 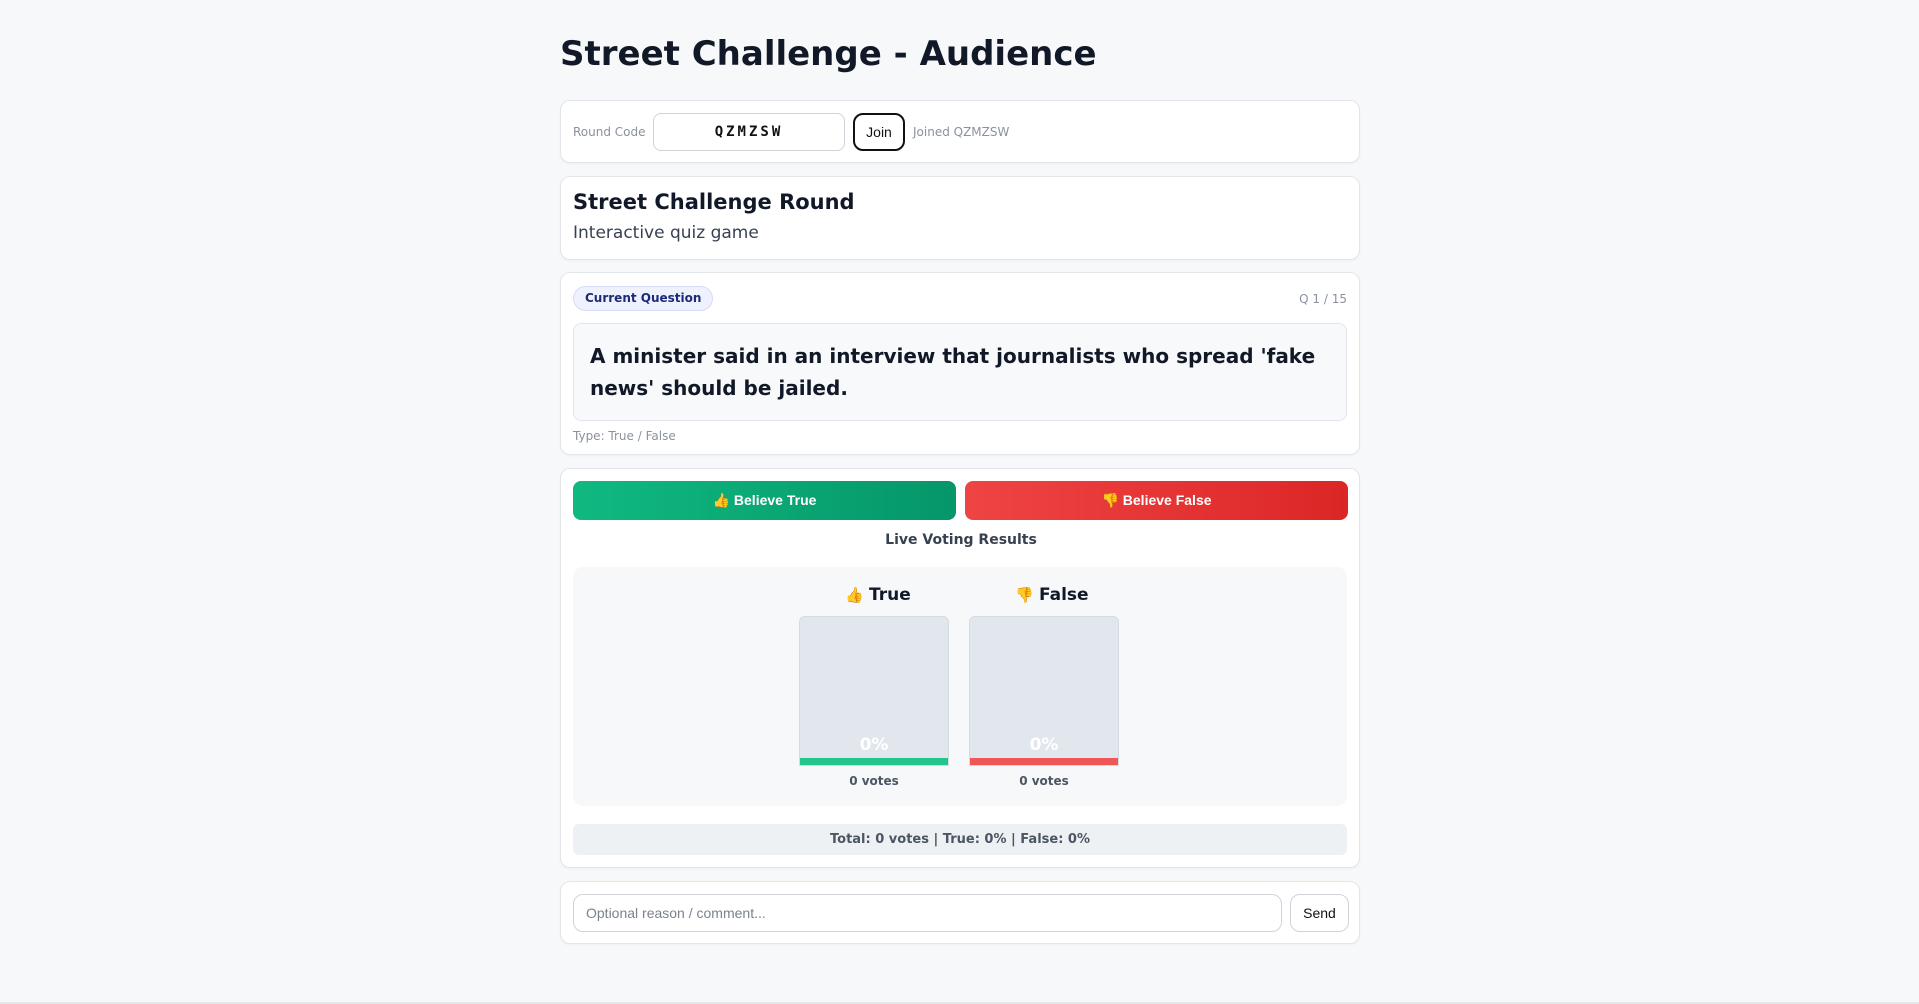 I want to click on true-result-bar: 0%, so click(x=874, y=691).